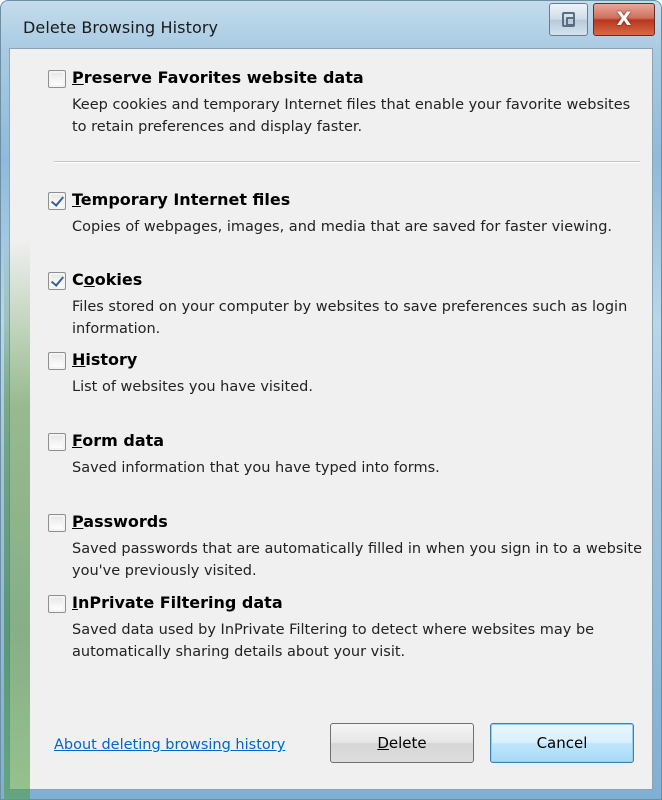 This screenshot has height=800, width=662. I want to click on close-icon: X, so click(624, 19).